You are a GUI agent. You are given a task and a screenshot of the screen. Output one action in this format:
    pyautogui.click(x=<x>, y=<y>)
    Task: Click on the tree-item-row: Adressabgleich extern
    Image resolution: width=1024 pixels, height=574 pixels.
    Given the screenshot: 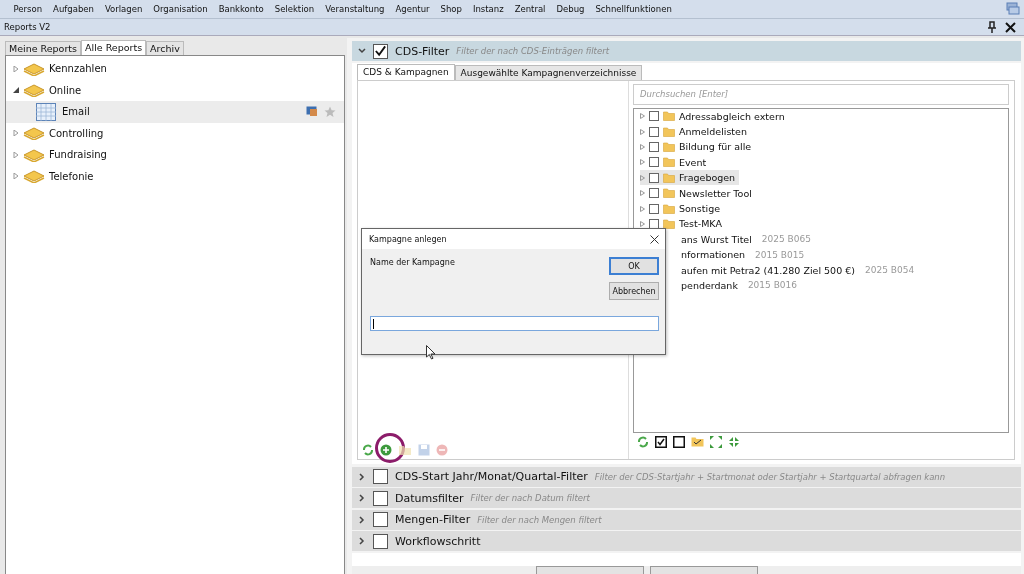 What is the action you would take?
    pyautogui.click(x=714, y=116)
    